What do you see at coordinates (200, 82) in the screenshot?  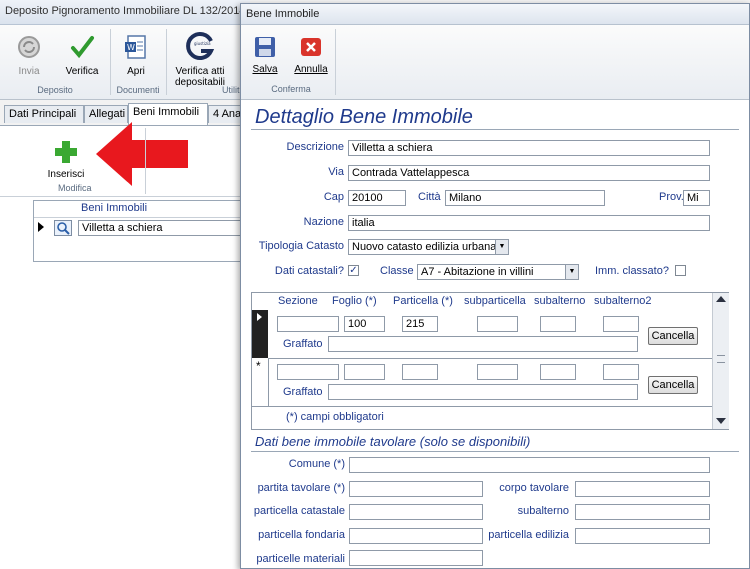 I see `verifica-atti-label-2: depositabili` at bounding box center [200, 82].